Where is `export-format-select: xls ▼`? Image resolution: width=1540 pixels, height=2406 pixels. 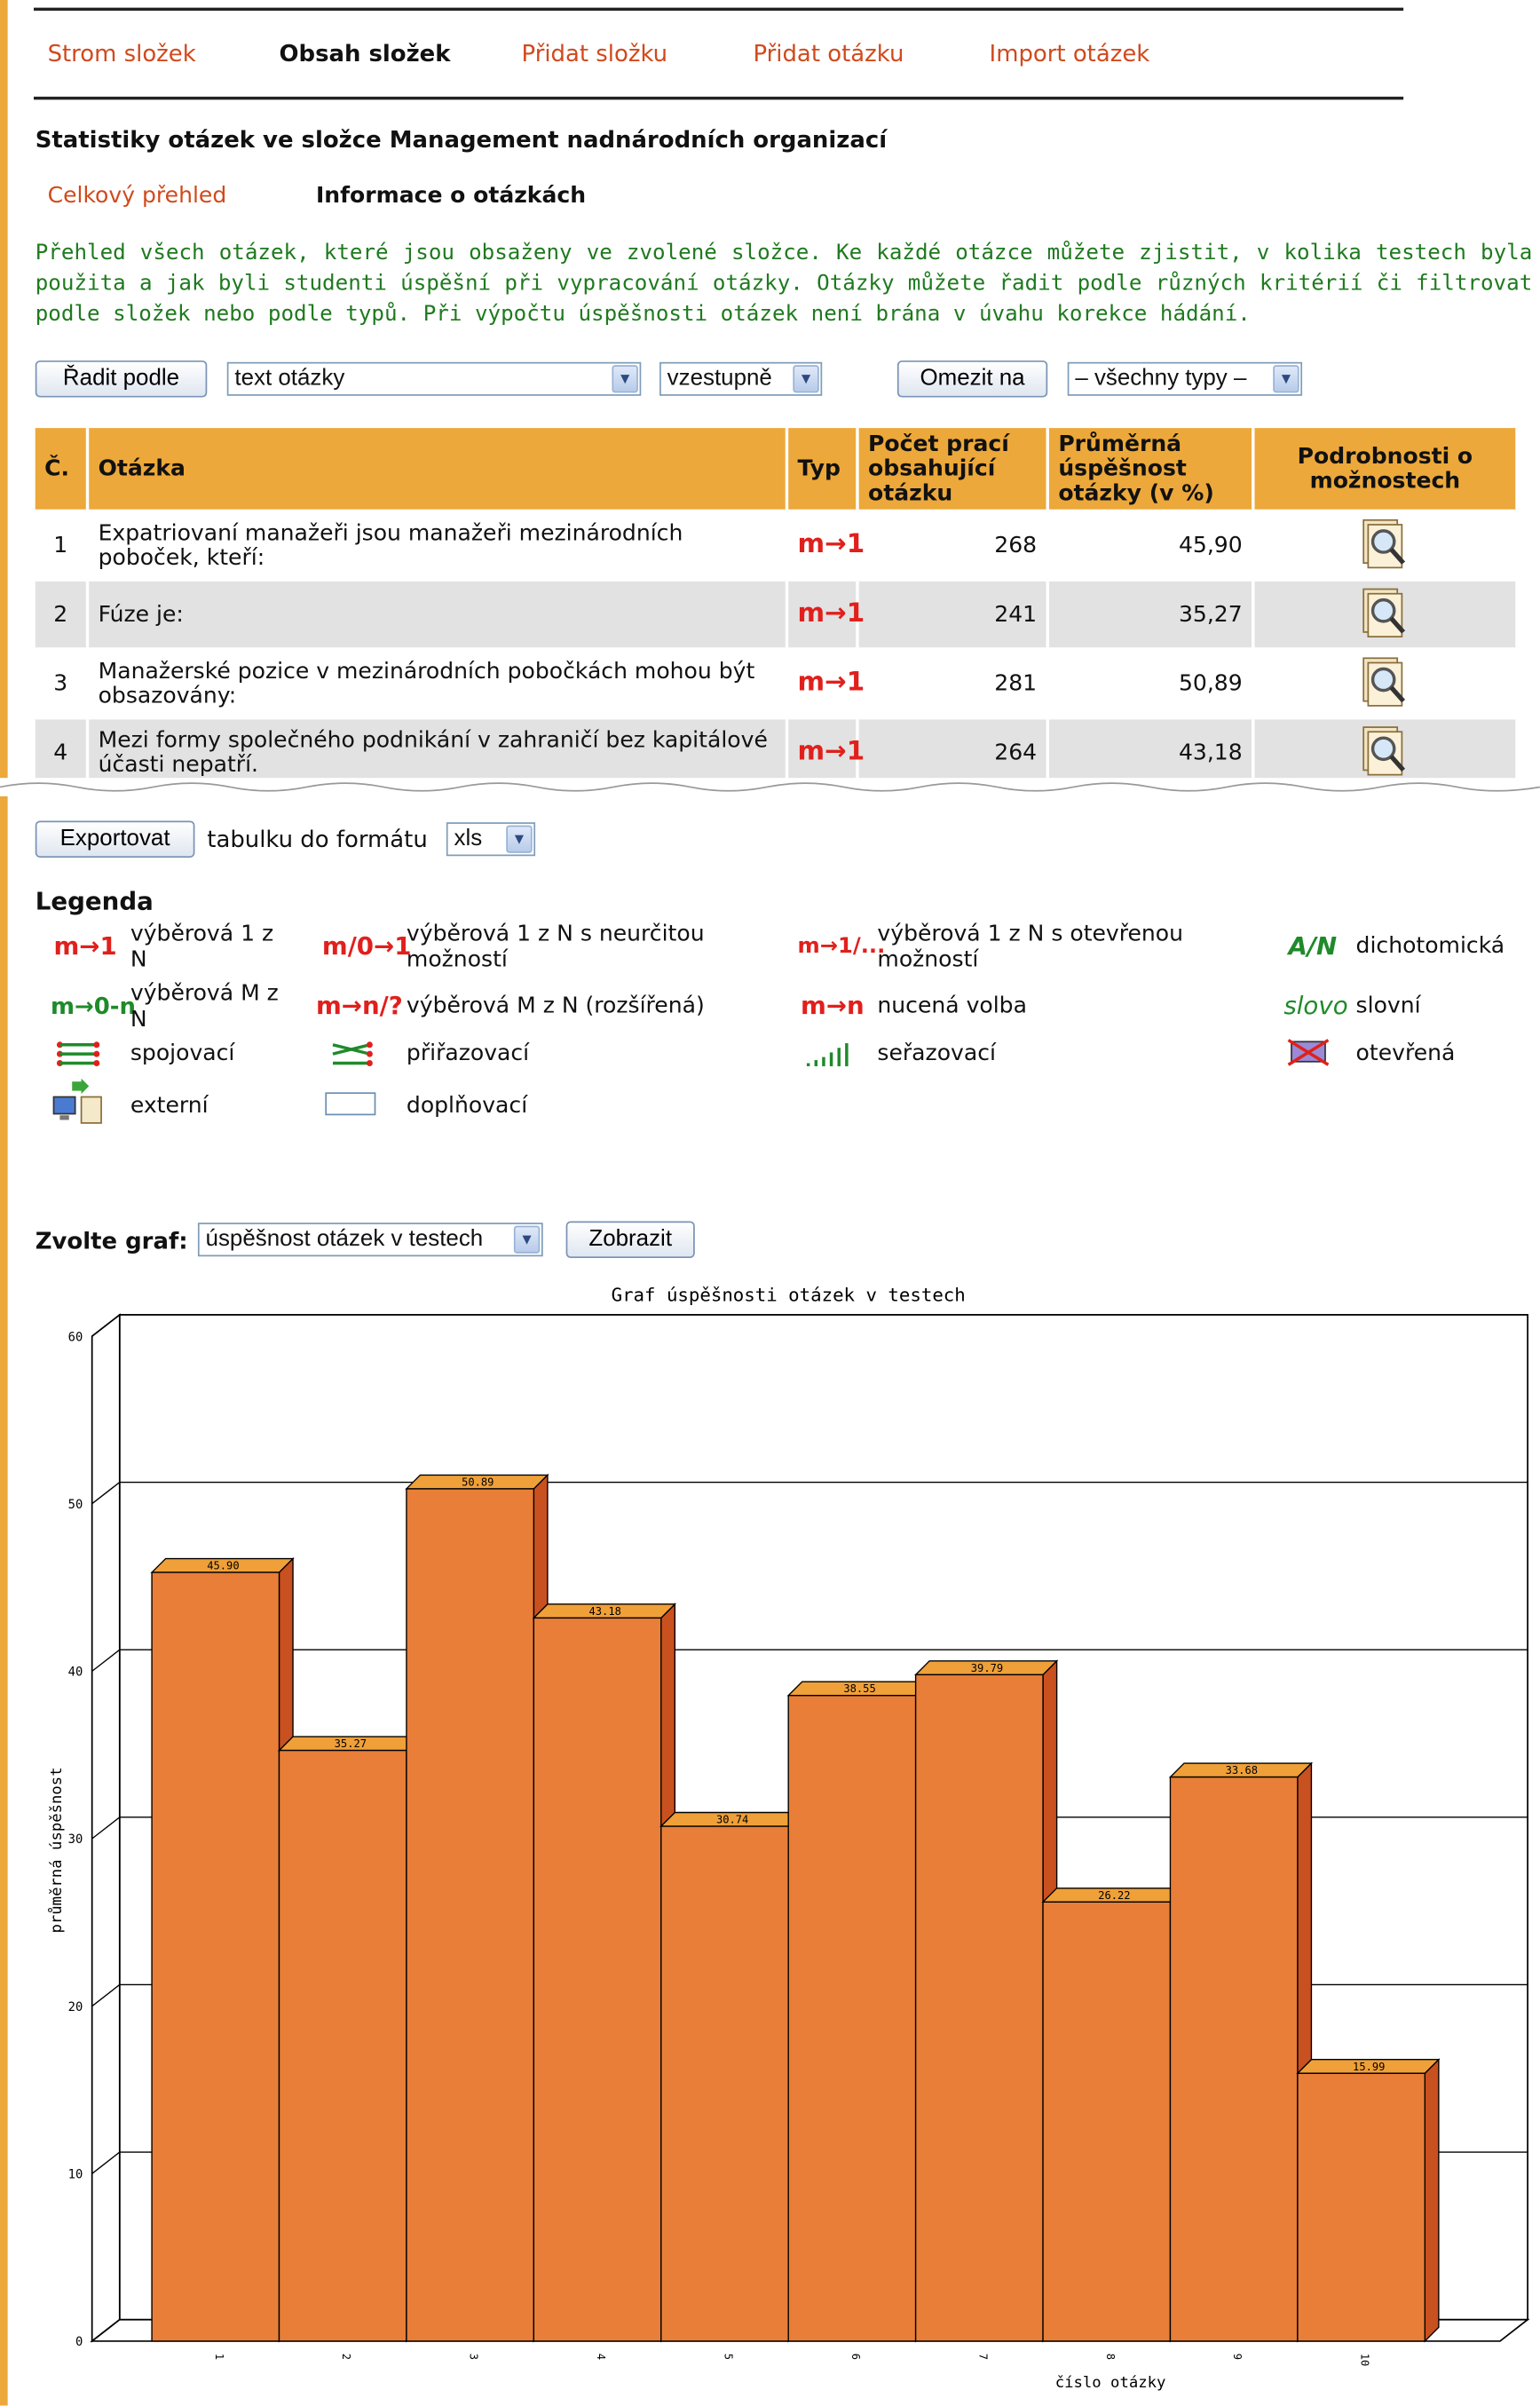 export-format-select: xls ▼ is located at coordinates (491, 839).